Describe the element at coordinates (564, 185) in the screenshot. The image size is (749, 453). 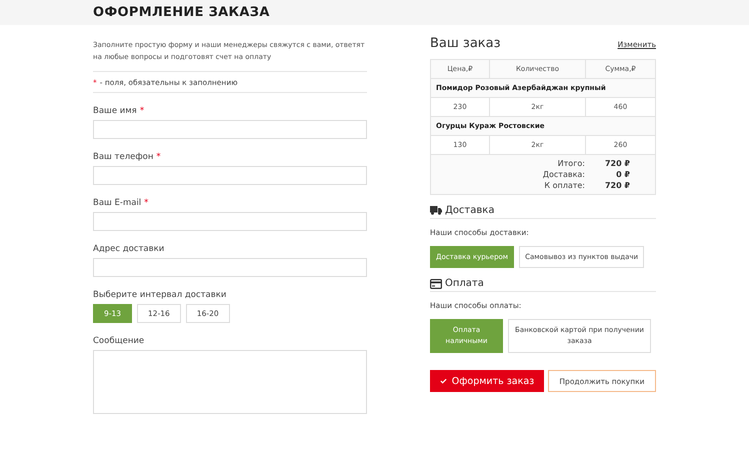
I see `total-label: К оплате:` at that location.